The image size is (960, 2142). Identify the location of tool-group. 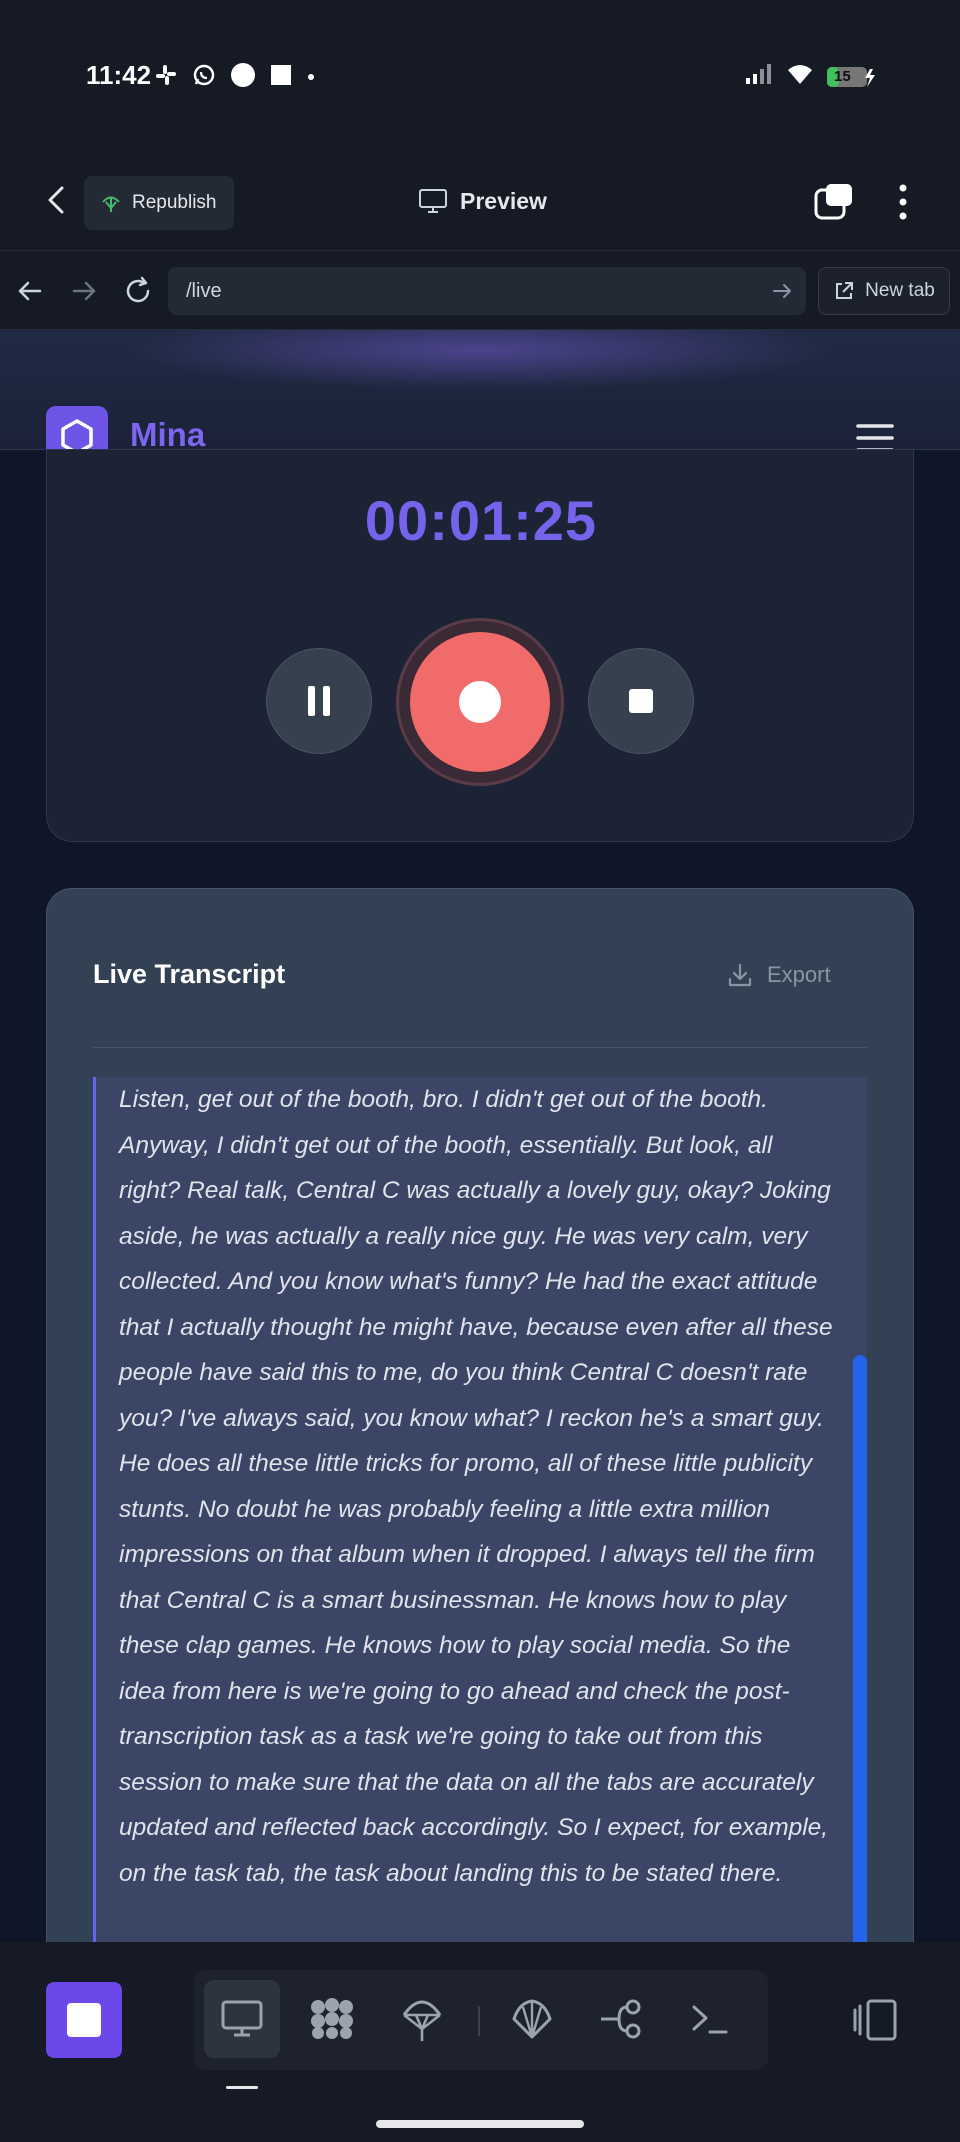
(481, 2020).